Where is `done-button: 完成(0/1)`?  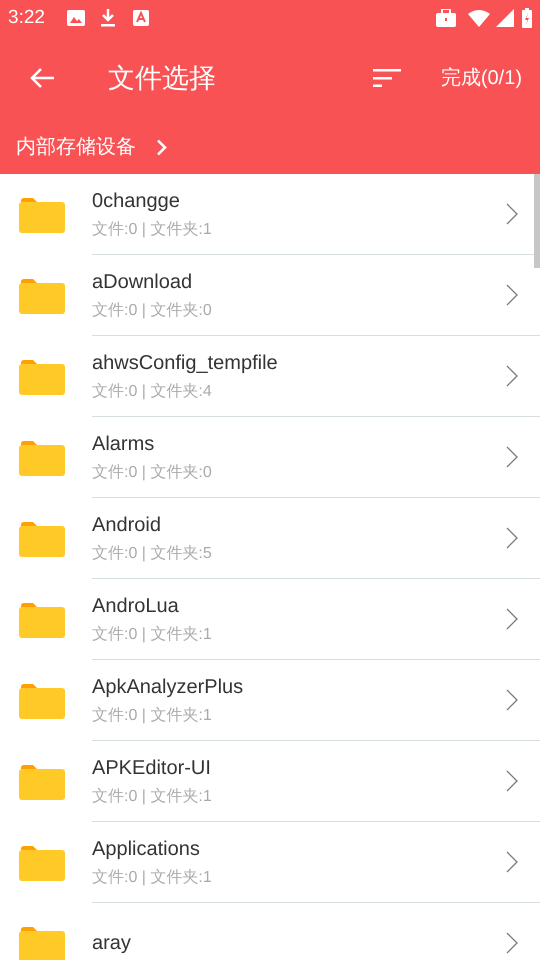
done-button: 完成(0/1) is located at coordinates (481, 78).